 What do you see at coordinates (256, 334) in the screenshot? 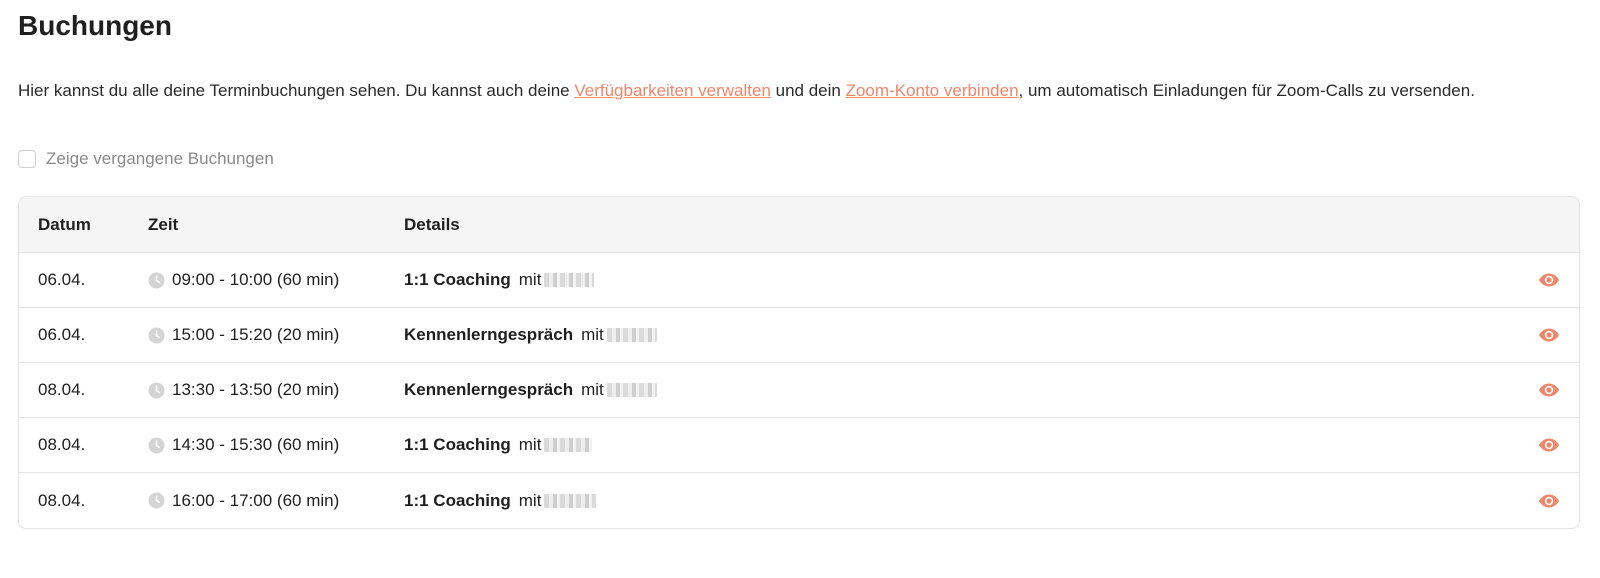
I see `booking-time: 15:00 - 15:20 (20 min)` at bounding box center [256, 334].